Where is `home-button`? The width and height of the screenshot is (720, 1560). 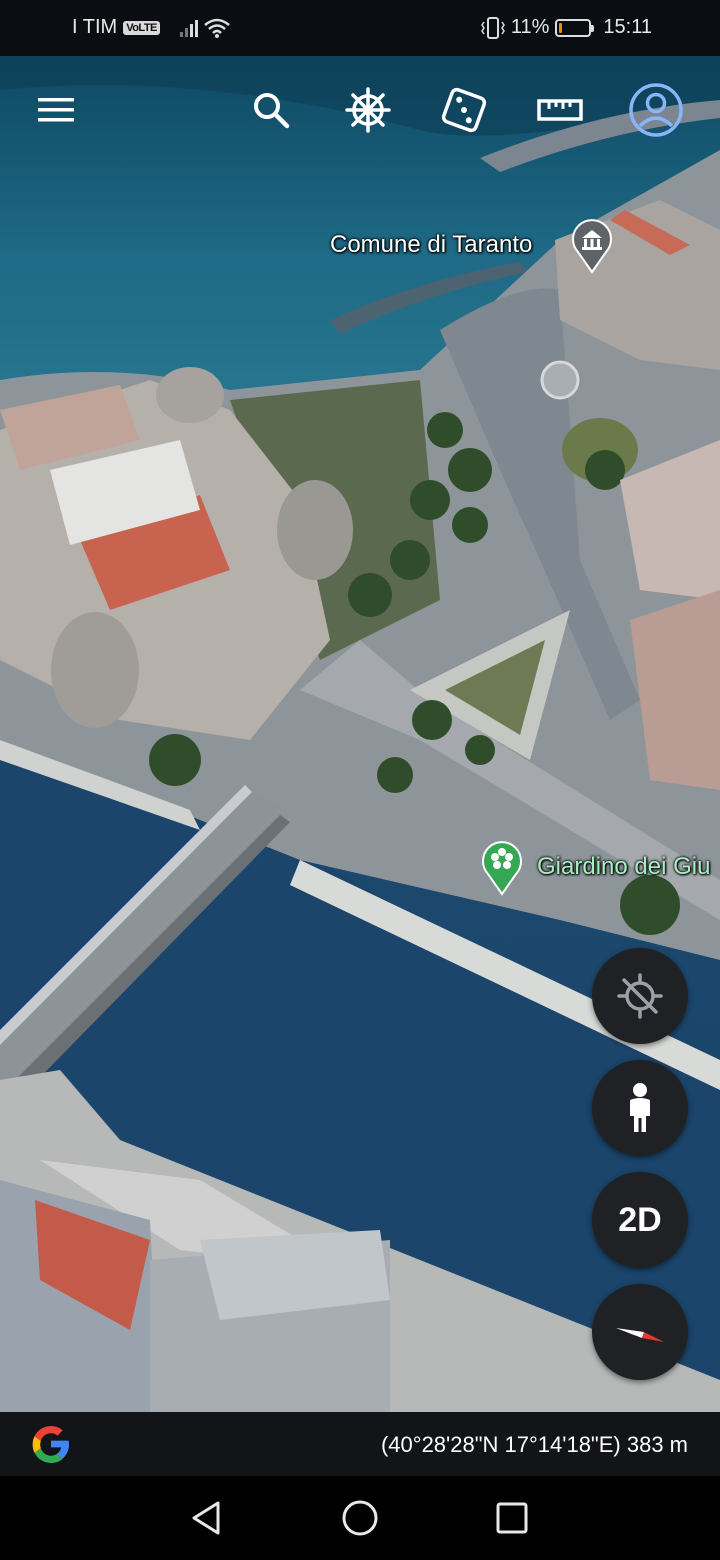 home-button is located at coordinates (360, 1518).